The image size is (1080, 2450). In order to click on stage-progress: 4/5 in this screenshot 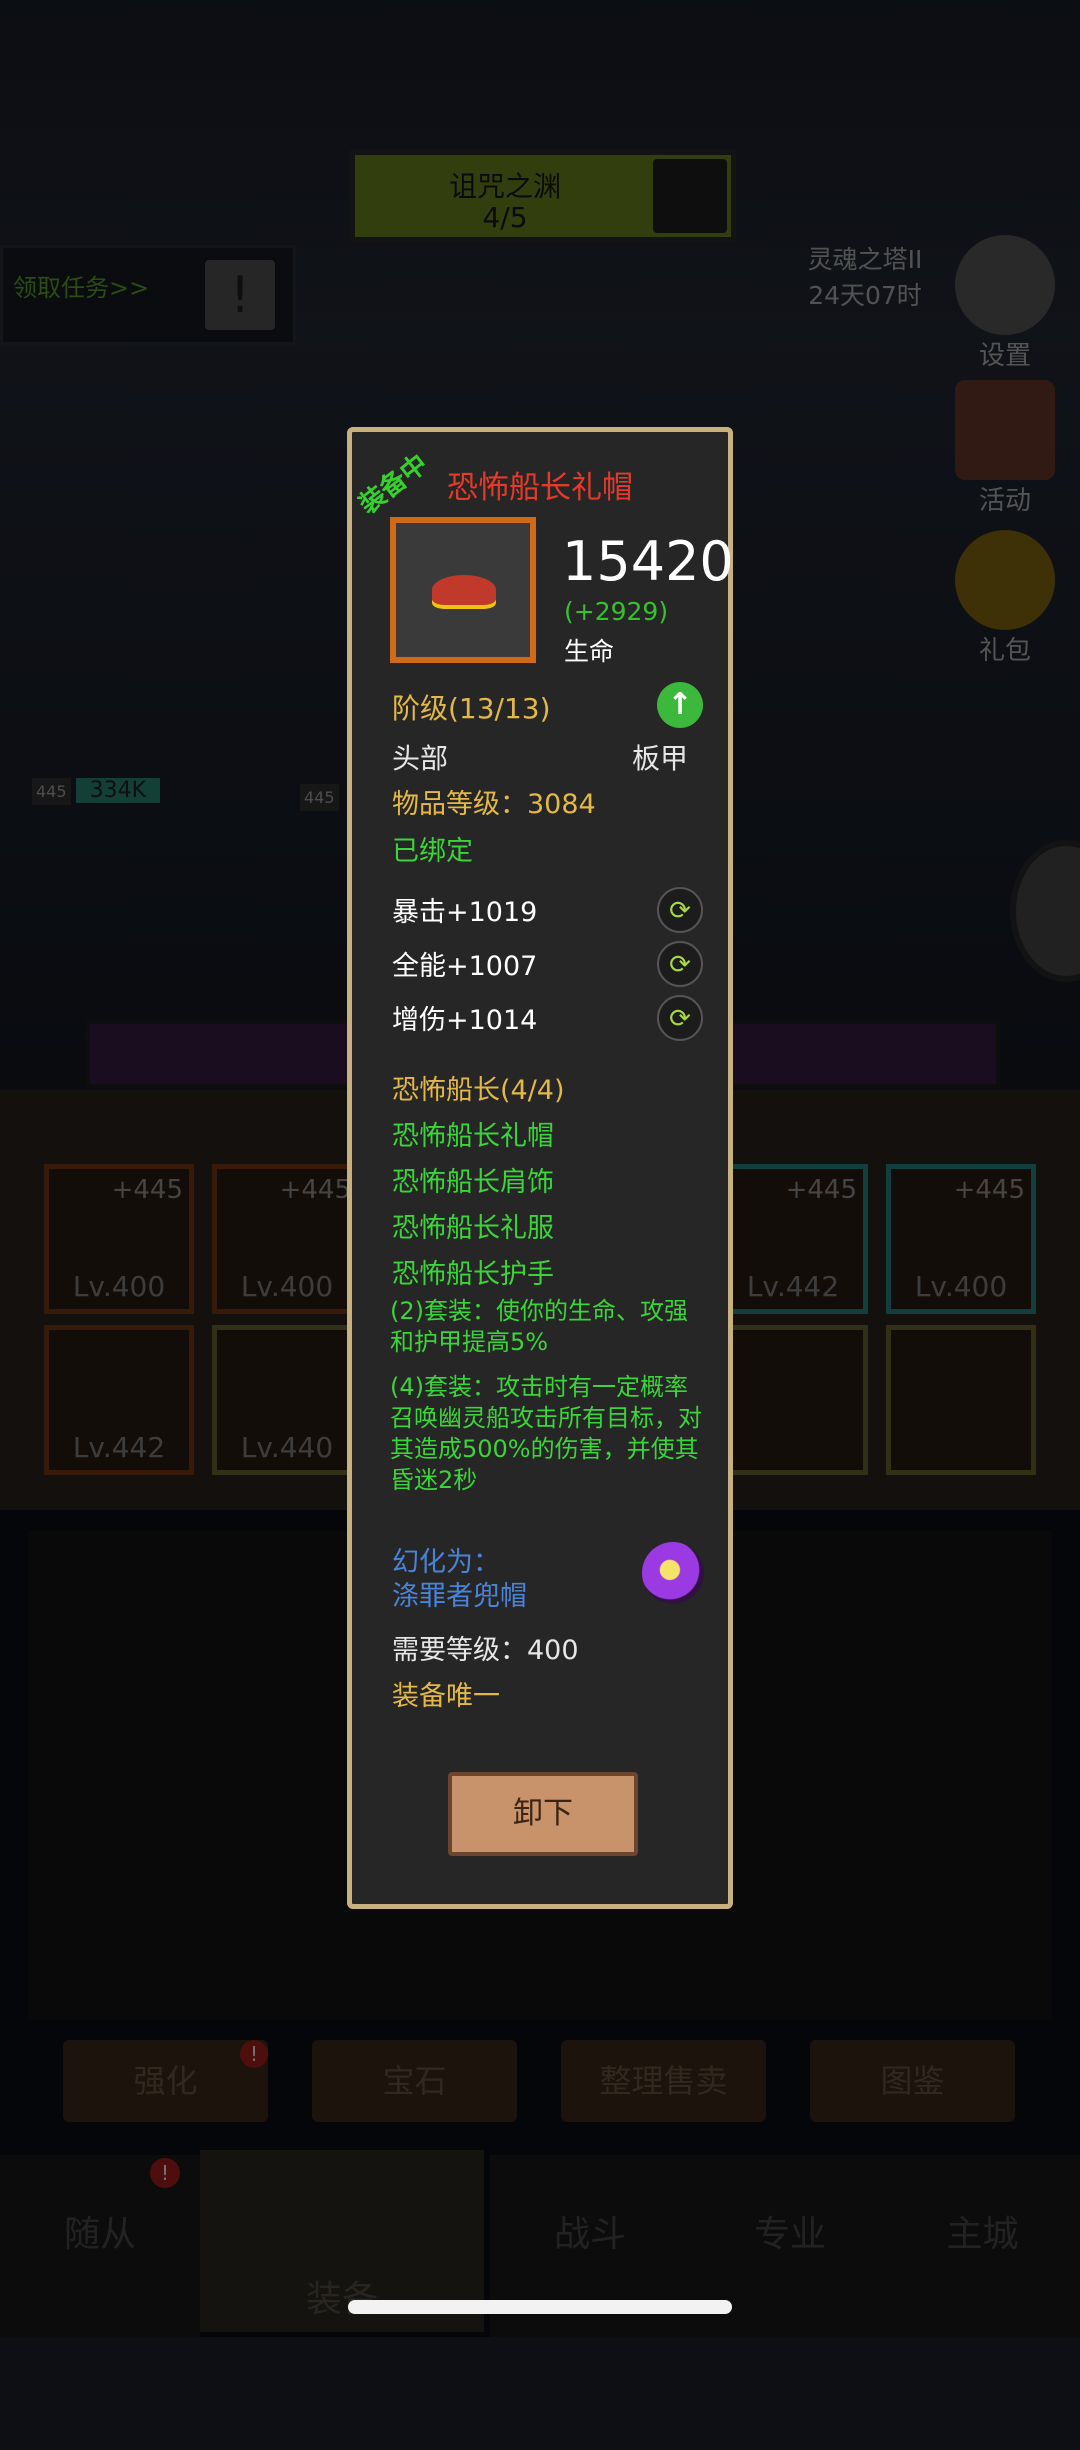, I will do `click(505, 217)`.